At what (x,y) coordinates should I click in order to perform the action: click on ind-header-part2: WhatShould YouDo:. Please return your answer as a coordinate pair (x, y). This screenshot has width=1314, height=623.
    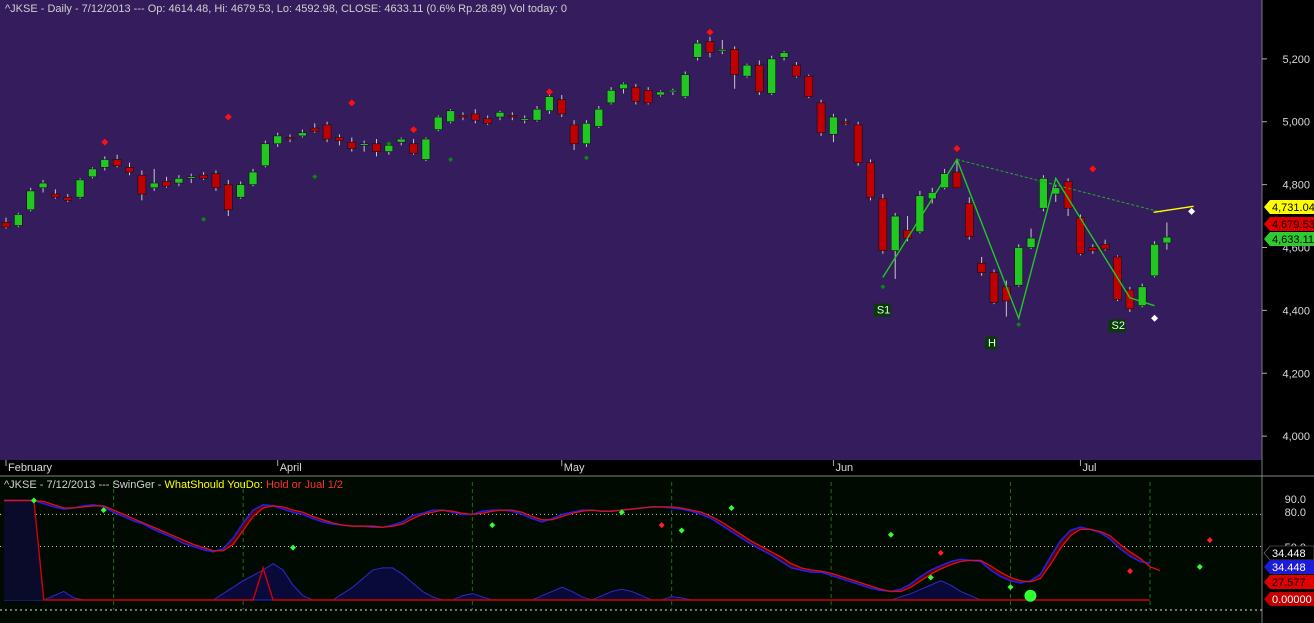
    Looking at the image, I should click on (213, 485).